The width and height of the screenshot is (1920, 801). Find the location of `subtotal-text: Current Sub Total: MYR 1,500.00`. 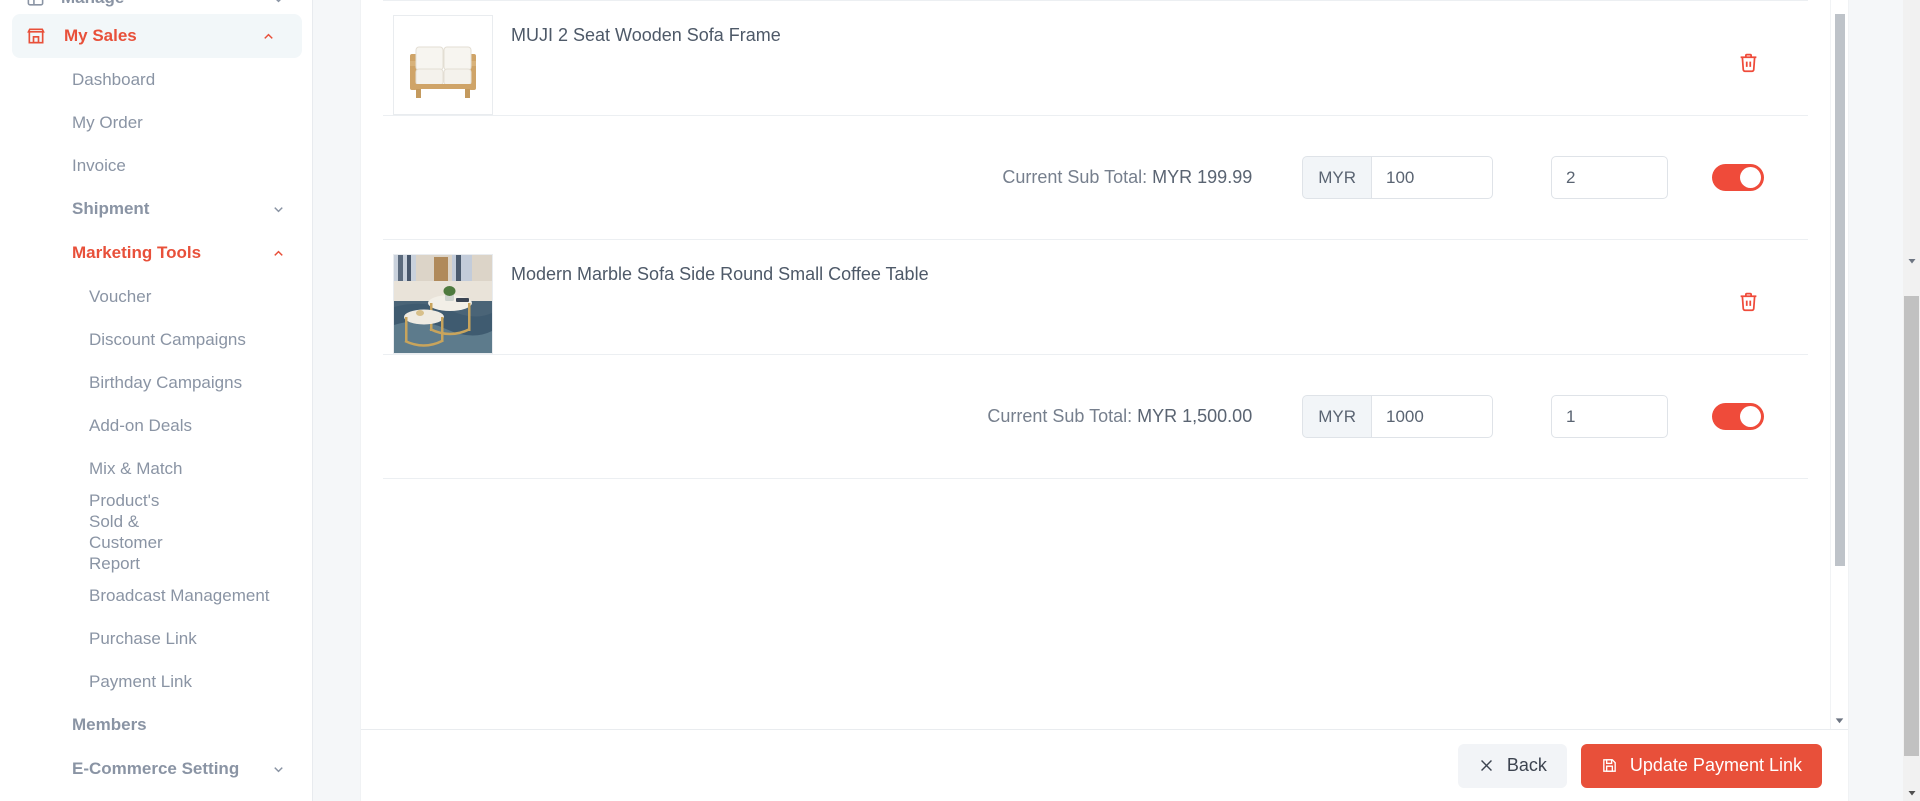

subtotal-text: Current Sub Total: MYR 1,500.00 is located at coordinates (1119, 416).